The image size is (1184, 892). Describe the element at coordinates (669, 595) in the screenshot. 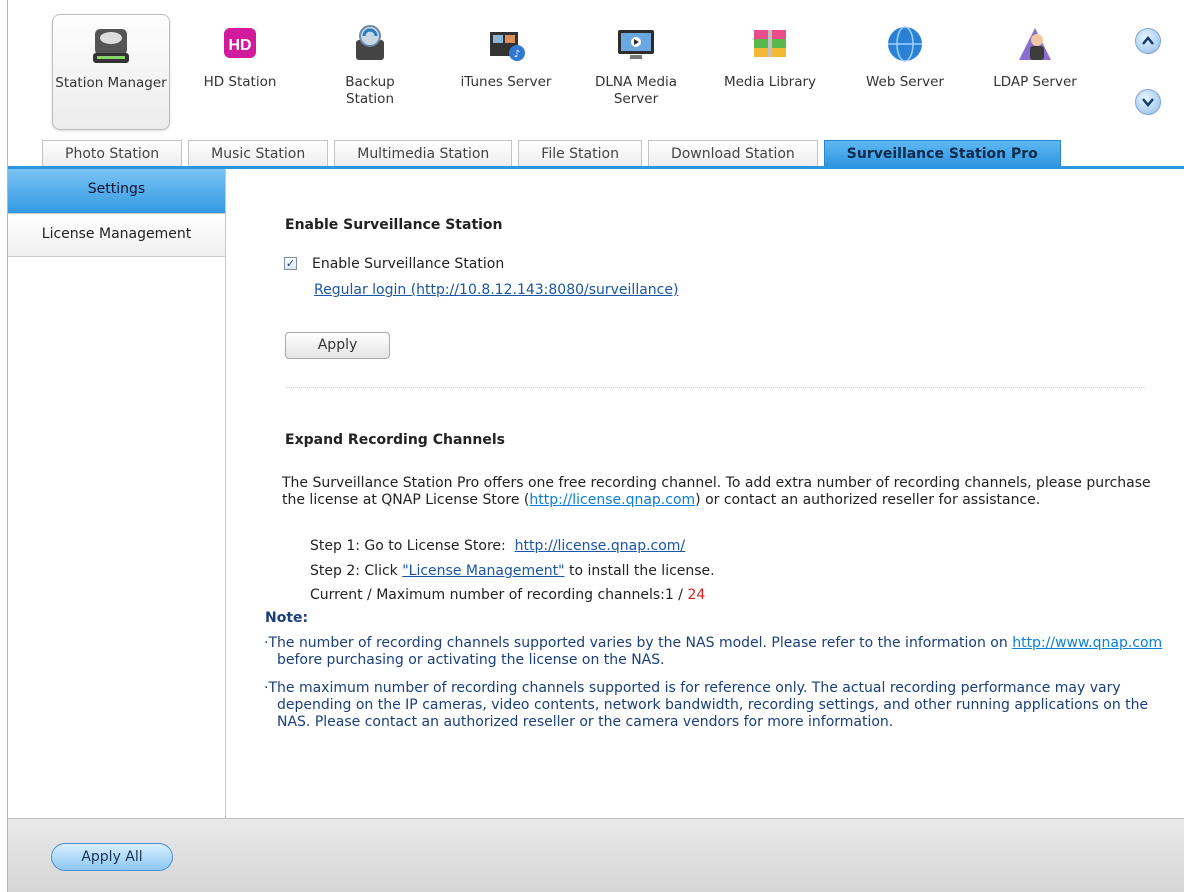

I see `current-channels-value: 1` at that location.